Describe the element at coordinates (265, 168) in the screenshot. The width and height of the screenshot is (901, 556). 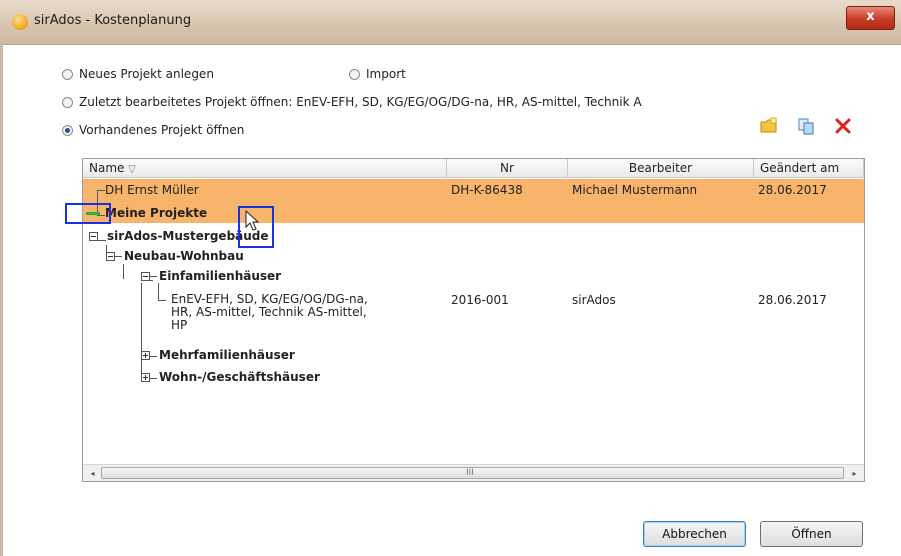
I see `column-header-name: Name ▽` at that location.